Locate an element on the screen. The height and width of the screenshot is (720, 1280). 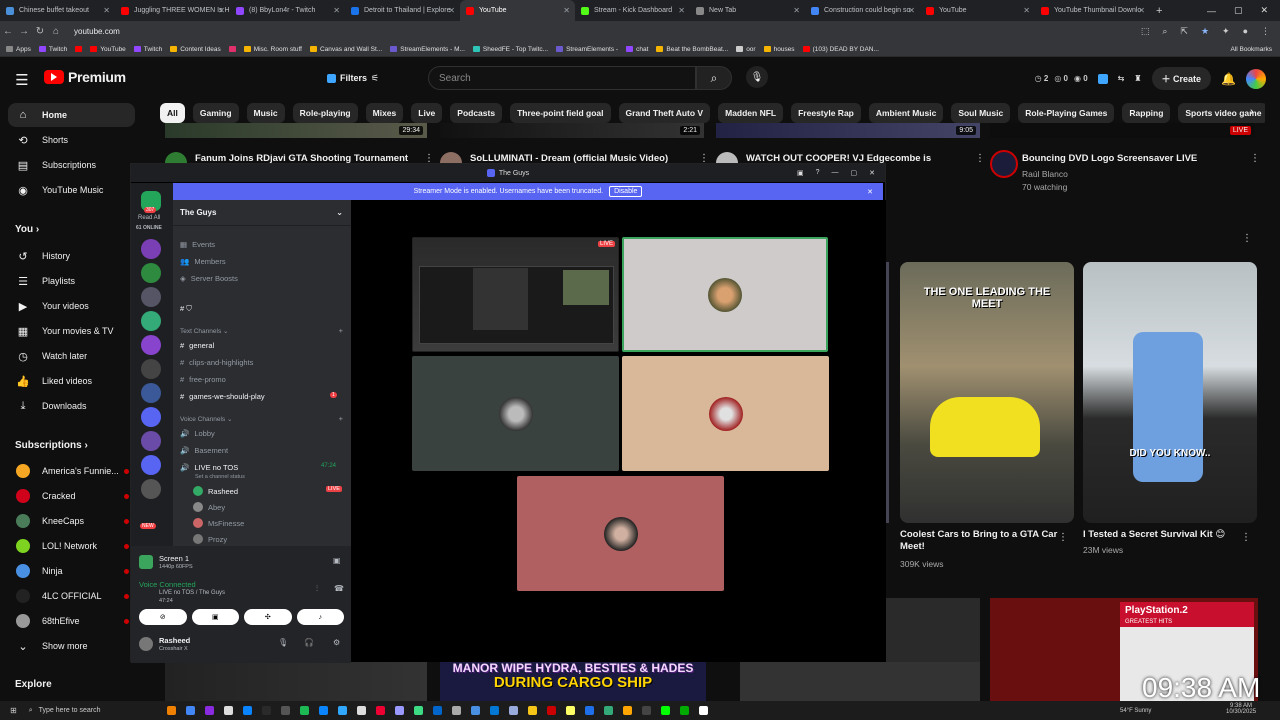
all-bookmarks: All Bookmarks is located at coordinates (1251, 49).